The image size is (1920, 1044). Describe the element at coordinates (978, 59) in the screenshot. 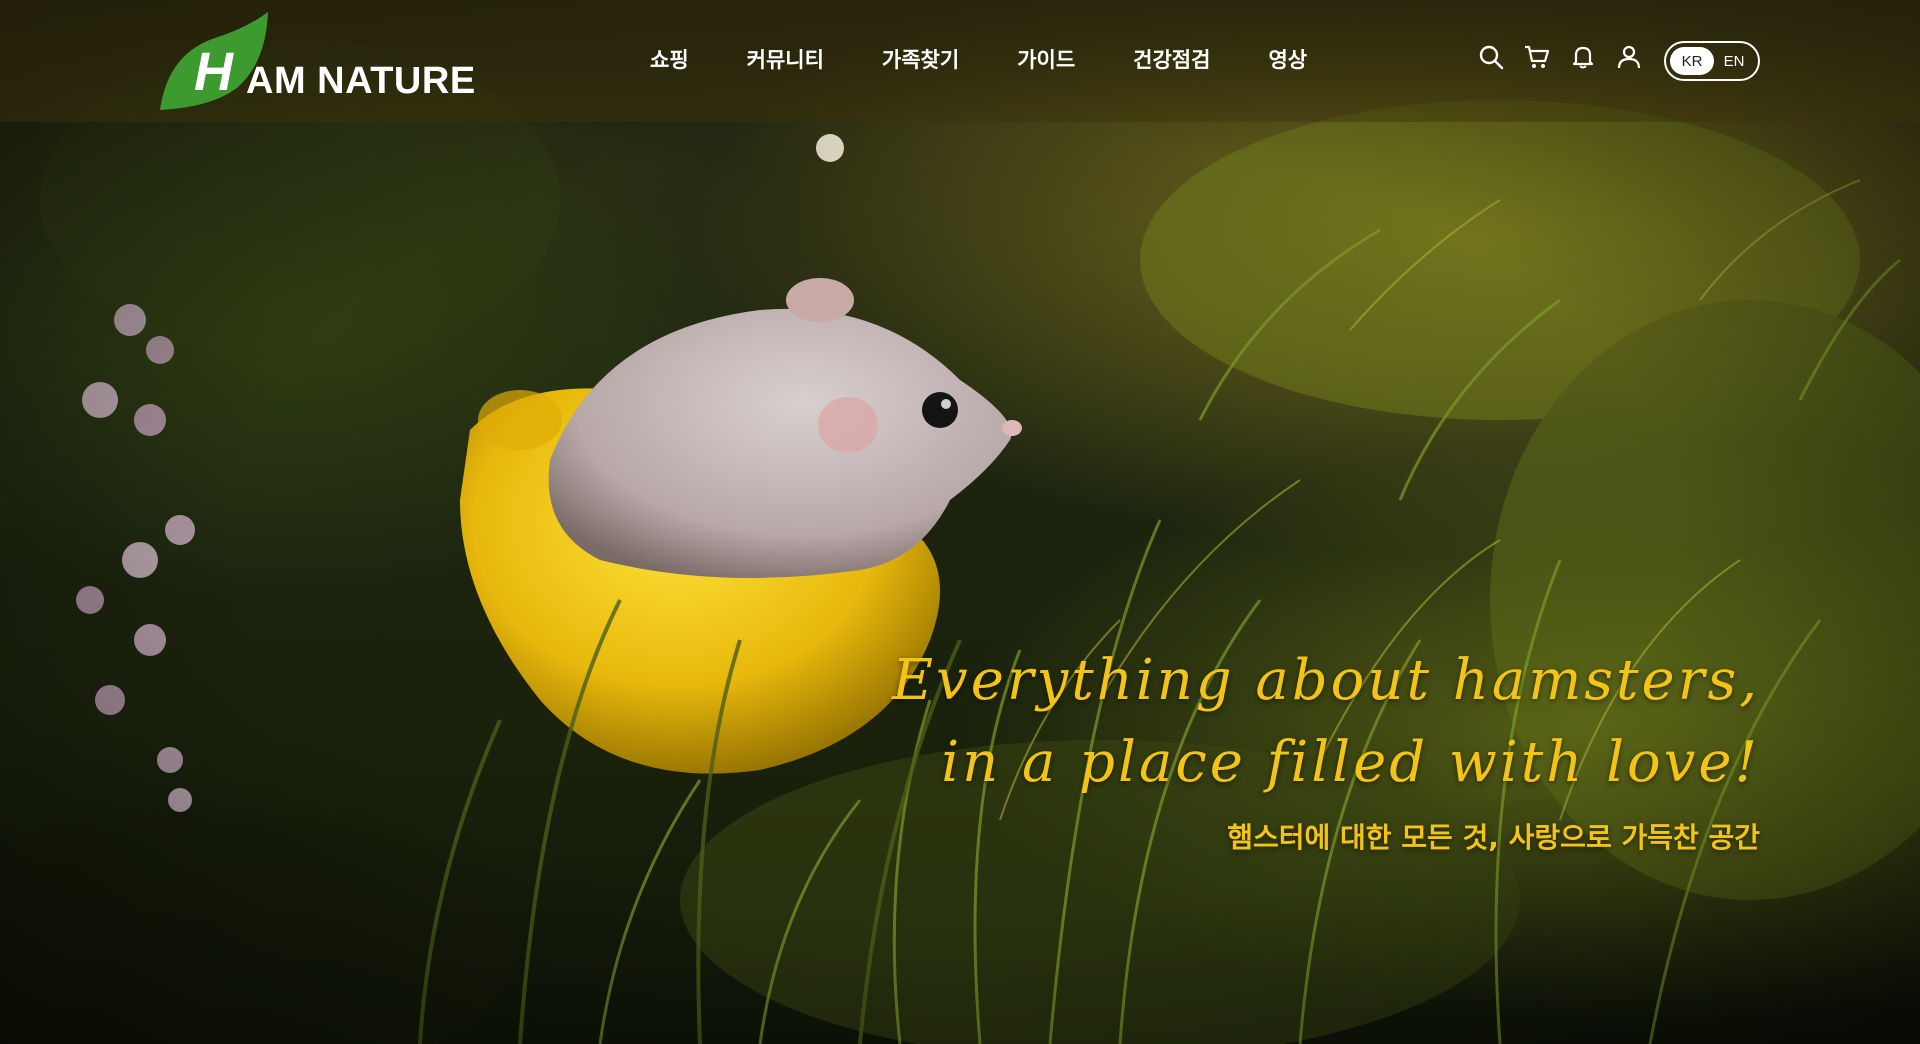

I see `main-nav: 쇼핑 커뮤니티 가족찾기 가이드 건강점검 영상` at that location.